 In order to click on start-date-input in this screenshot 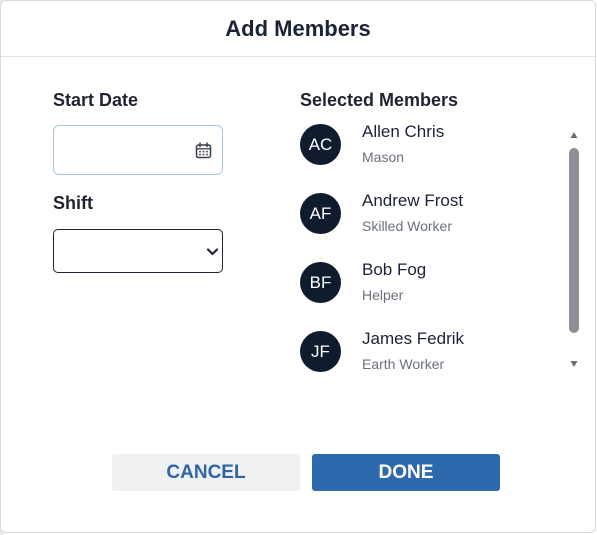, I will do `click(124, 151)`.